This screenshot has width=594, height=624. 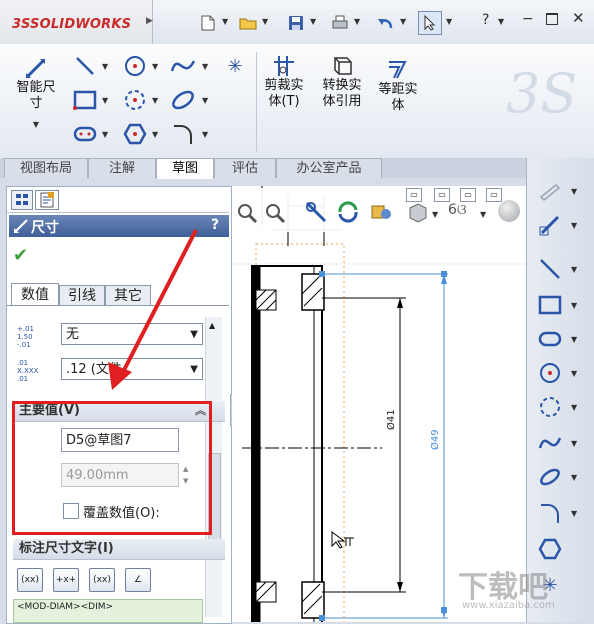 What do you see at coordinates (183, 66) in the screenshot?
I see `spline-icon` at bounding box center [183, 66].